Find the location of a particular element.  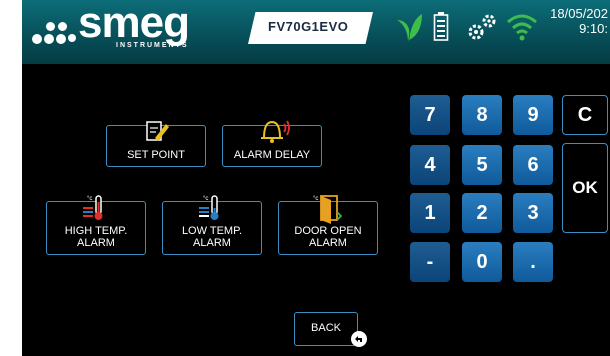

key-9: 9 is located at coordinates (533, 115).